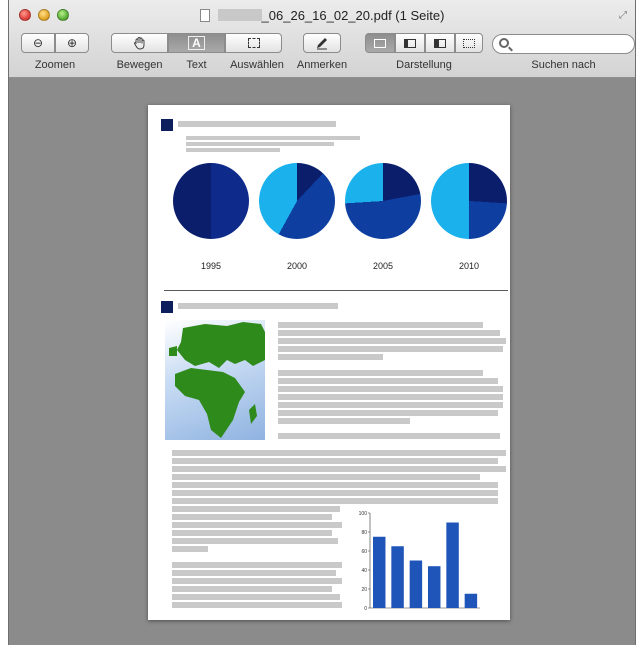  I want to click on bar-chart: 0 20 40 60 80 100, so click(419, 561).